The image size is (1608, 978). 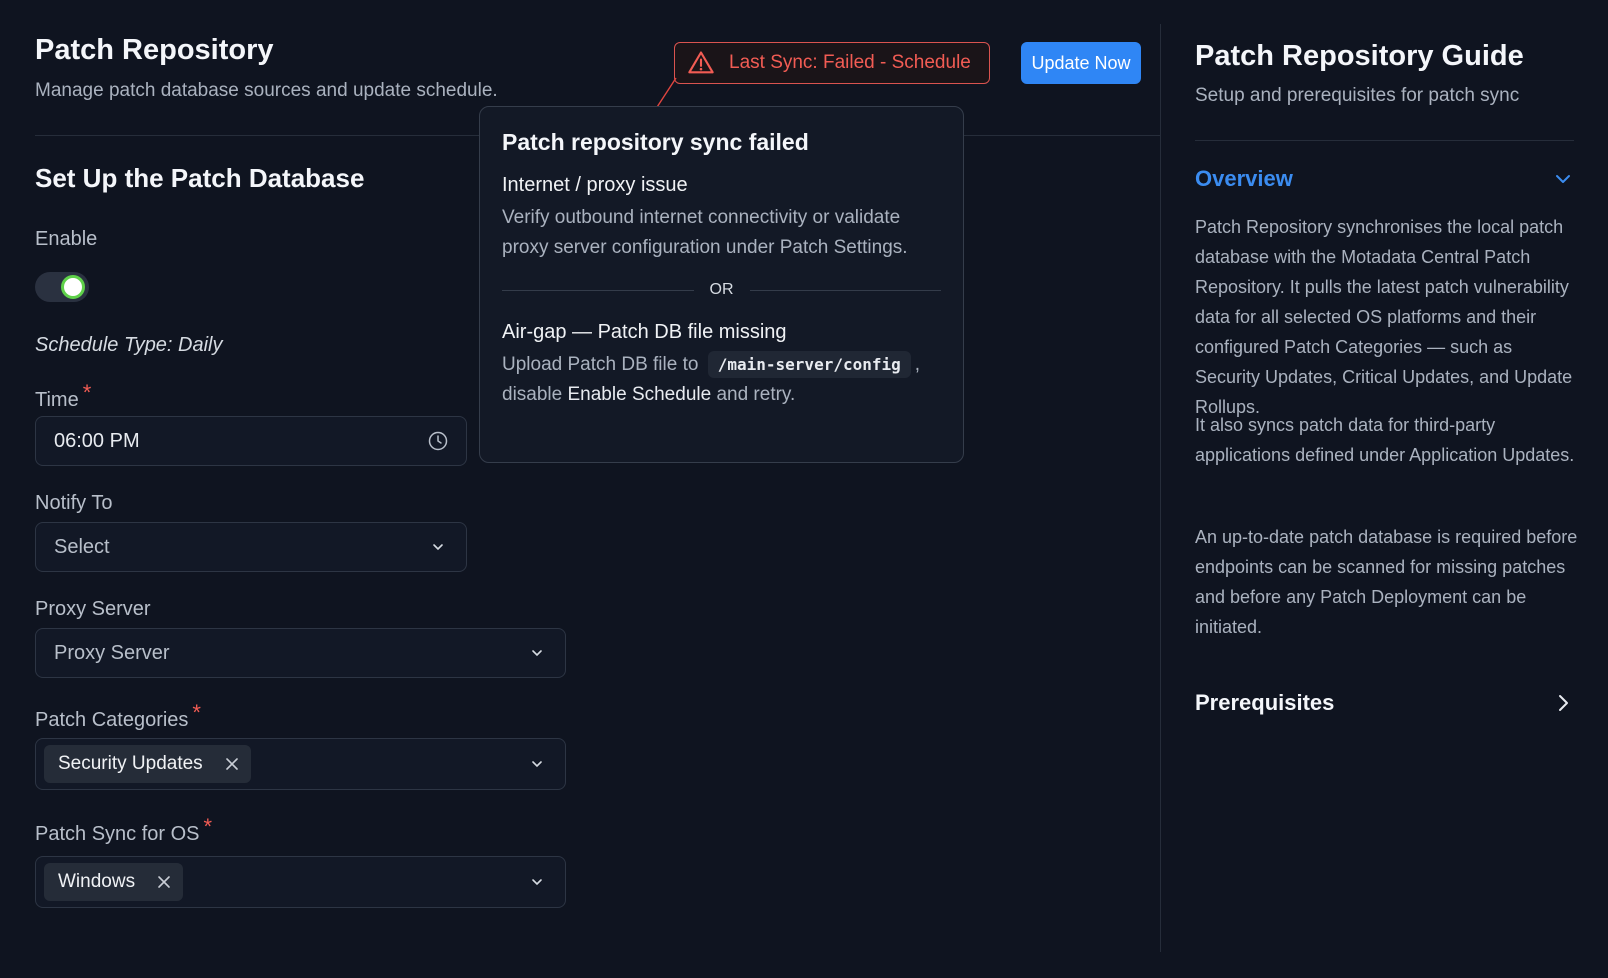 I want to click on notify-label: Notify To, so click(x=74, y=503).